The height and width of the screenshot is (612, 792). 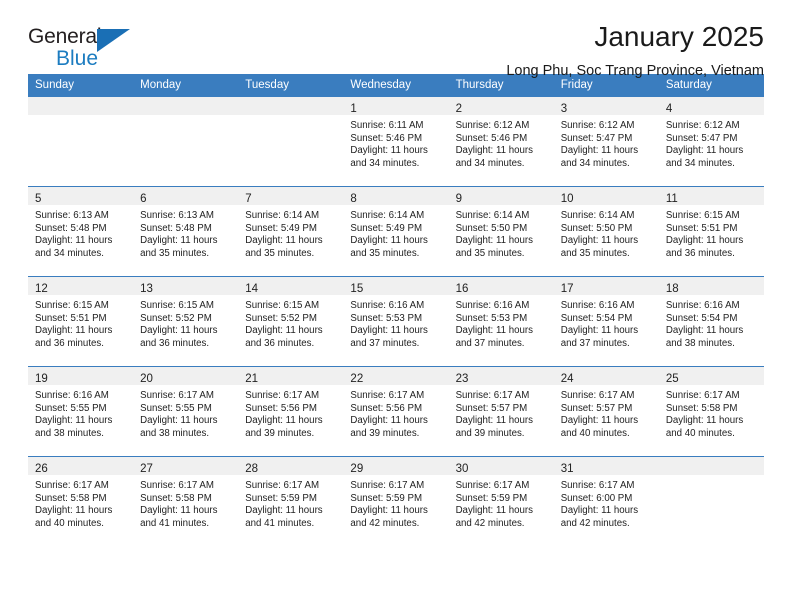 What do you see at coordinates (280, 343) in the screenshot?
I see `daylight-text-cont: and 36 minutes.` at bounding box center [280, 343].